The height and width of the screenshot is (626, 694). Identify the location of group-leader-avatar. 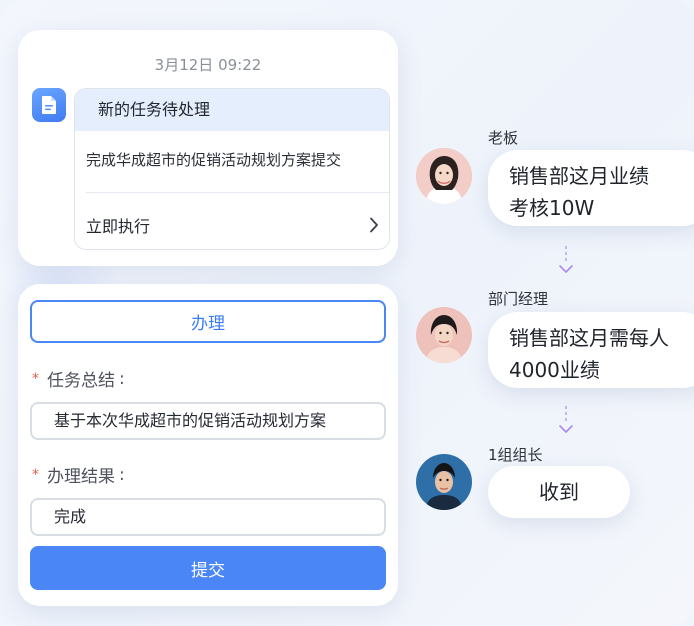
(444, 482).